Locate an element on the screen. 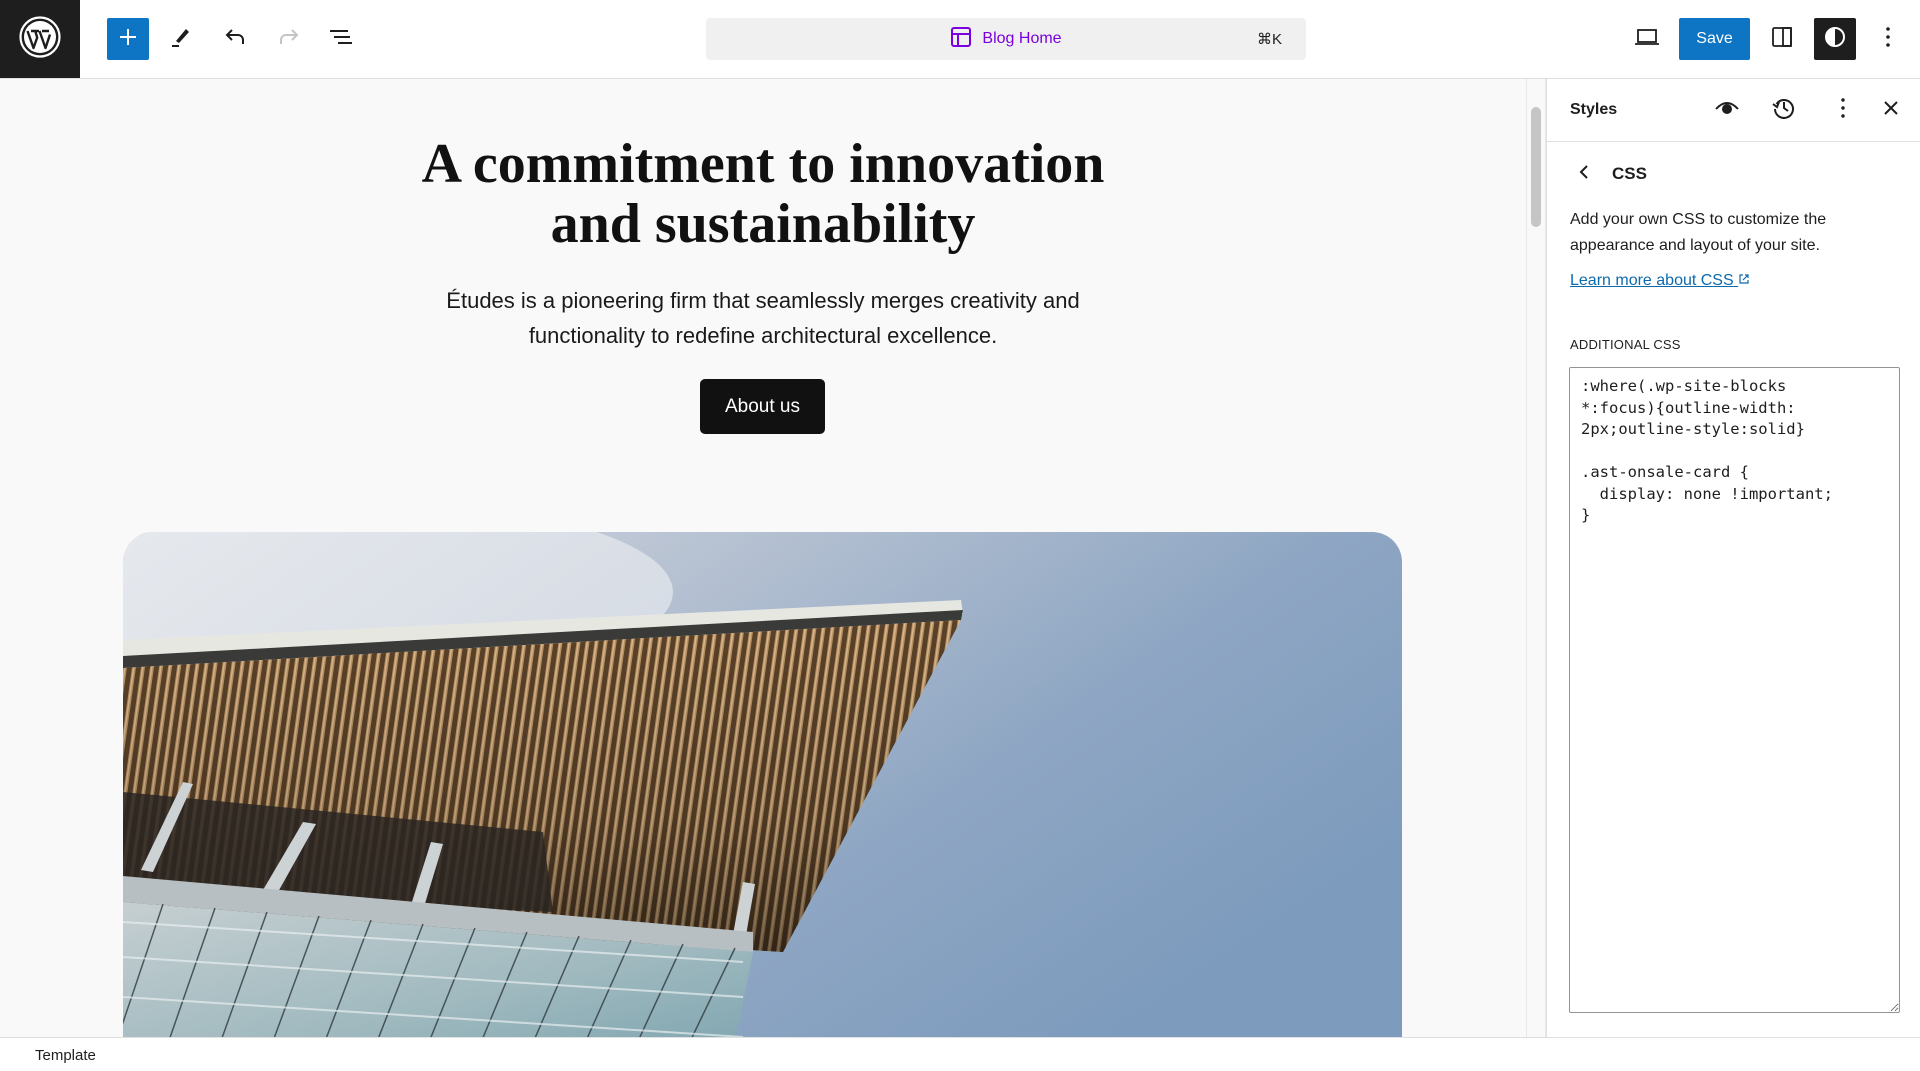 The width and height of the screenshot is (1920, 1071). history-icon is located at coordinates (1784, 110).